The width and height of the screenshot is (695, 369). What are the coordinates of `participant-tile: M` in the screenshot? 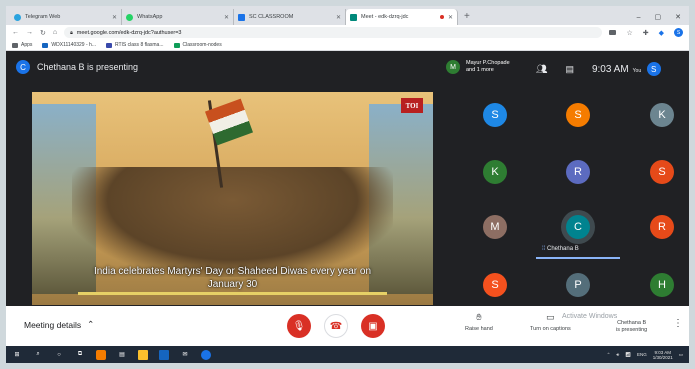 It's located at (495, 227).